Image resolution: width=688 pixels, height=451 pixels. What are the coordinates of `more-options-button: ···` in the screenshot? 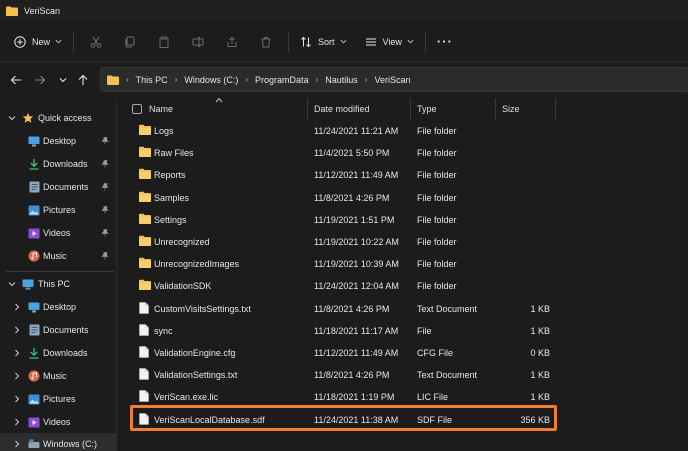 It's located at (445, 42).